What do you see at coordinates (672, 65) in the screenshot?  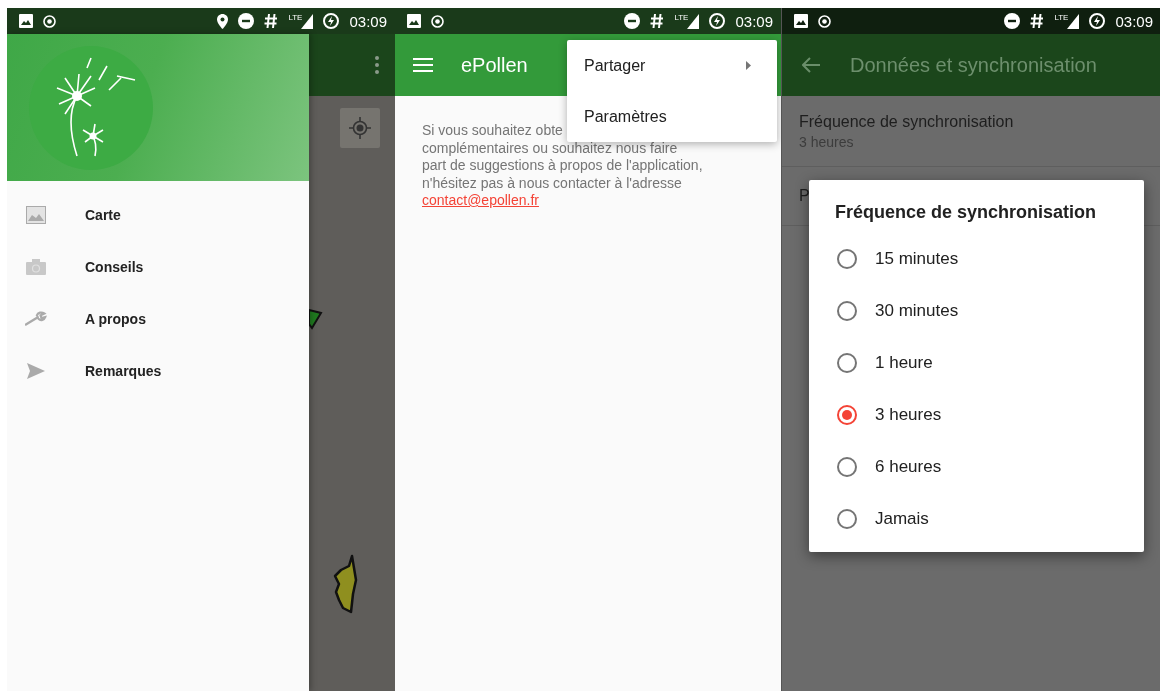 I see `menu-item: Partager` at bounding box center [672, 65].